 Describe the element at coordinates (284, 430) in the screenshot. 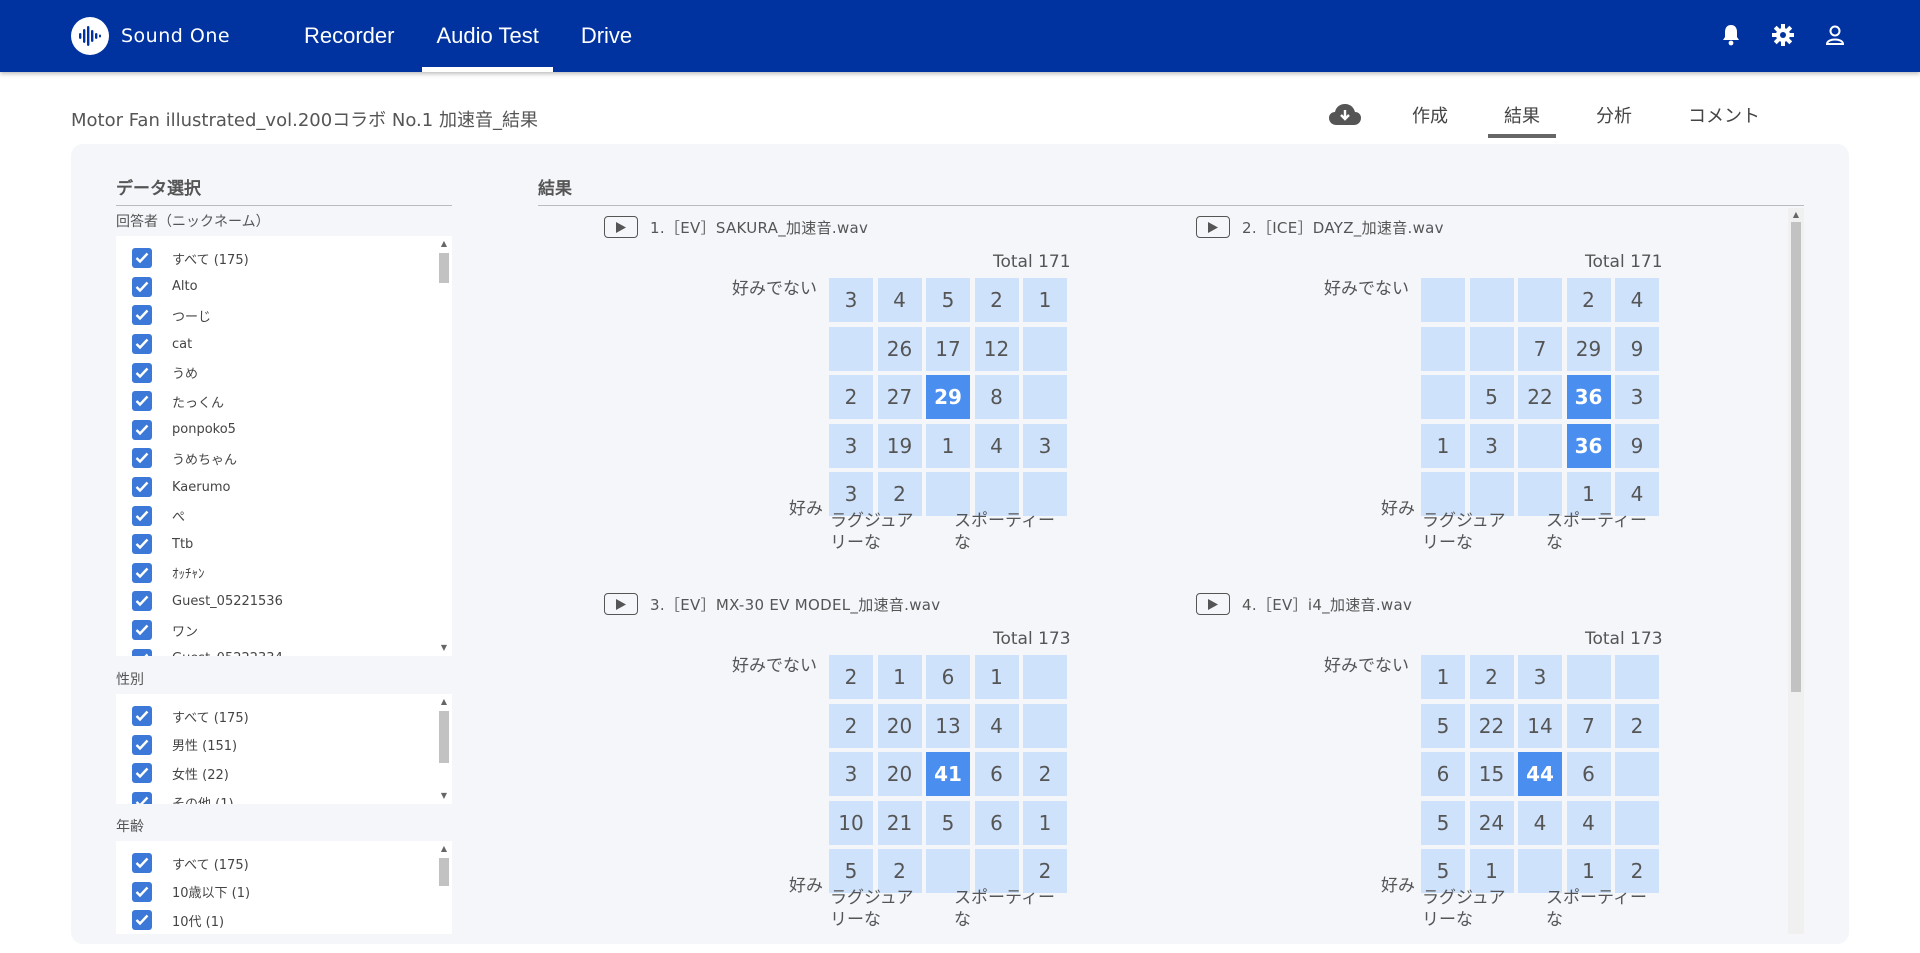

I see `checkbox-item: ponpoko5` at that location.